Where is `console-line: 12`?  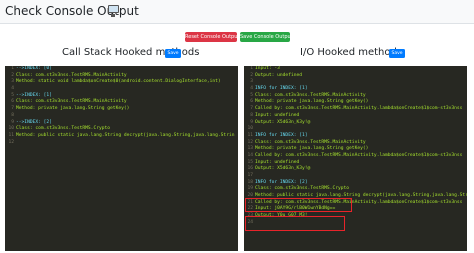 console-line: 12 is located at coordinates (121, 143).